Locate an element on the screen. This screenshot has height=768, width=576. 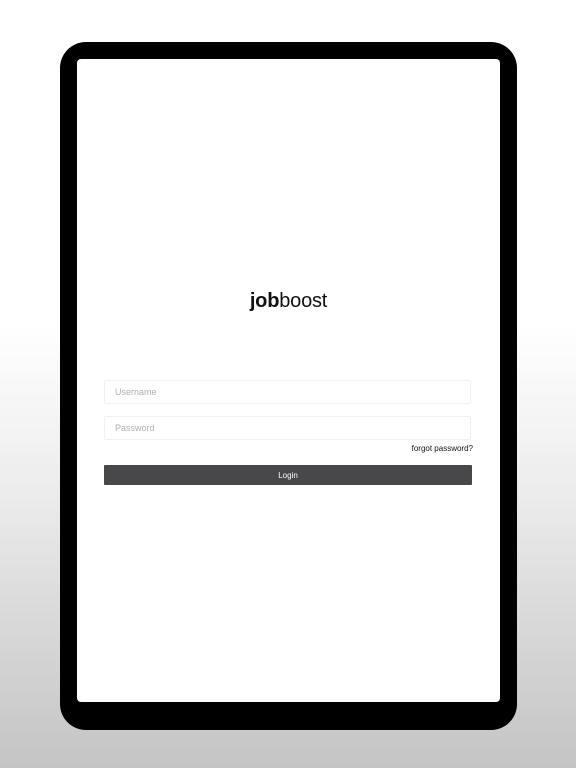
login-button: Login is located at coordinates (288, 475).